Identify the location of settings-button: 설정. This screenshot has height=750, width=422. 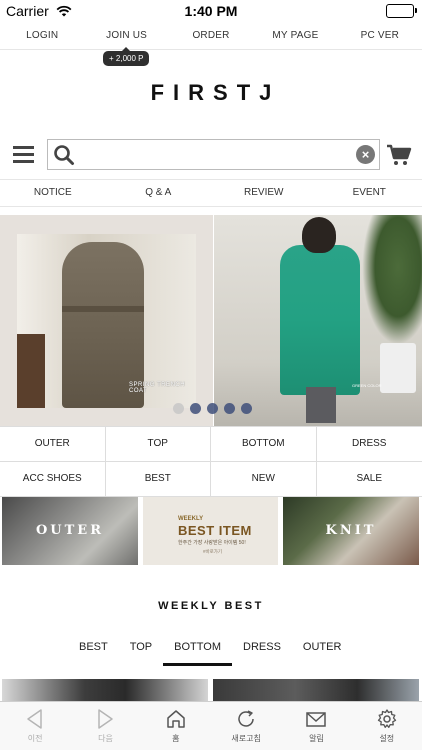
(387, 726).